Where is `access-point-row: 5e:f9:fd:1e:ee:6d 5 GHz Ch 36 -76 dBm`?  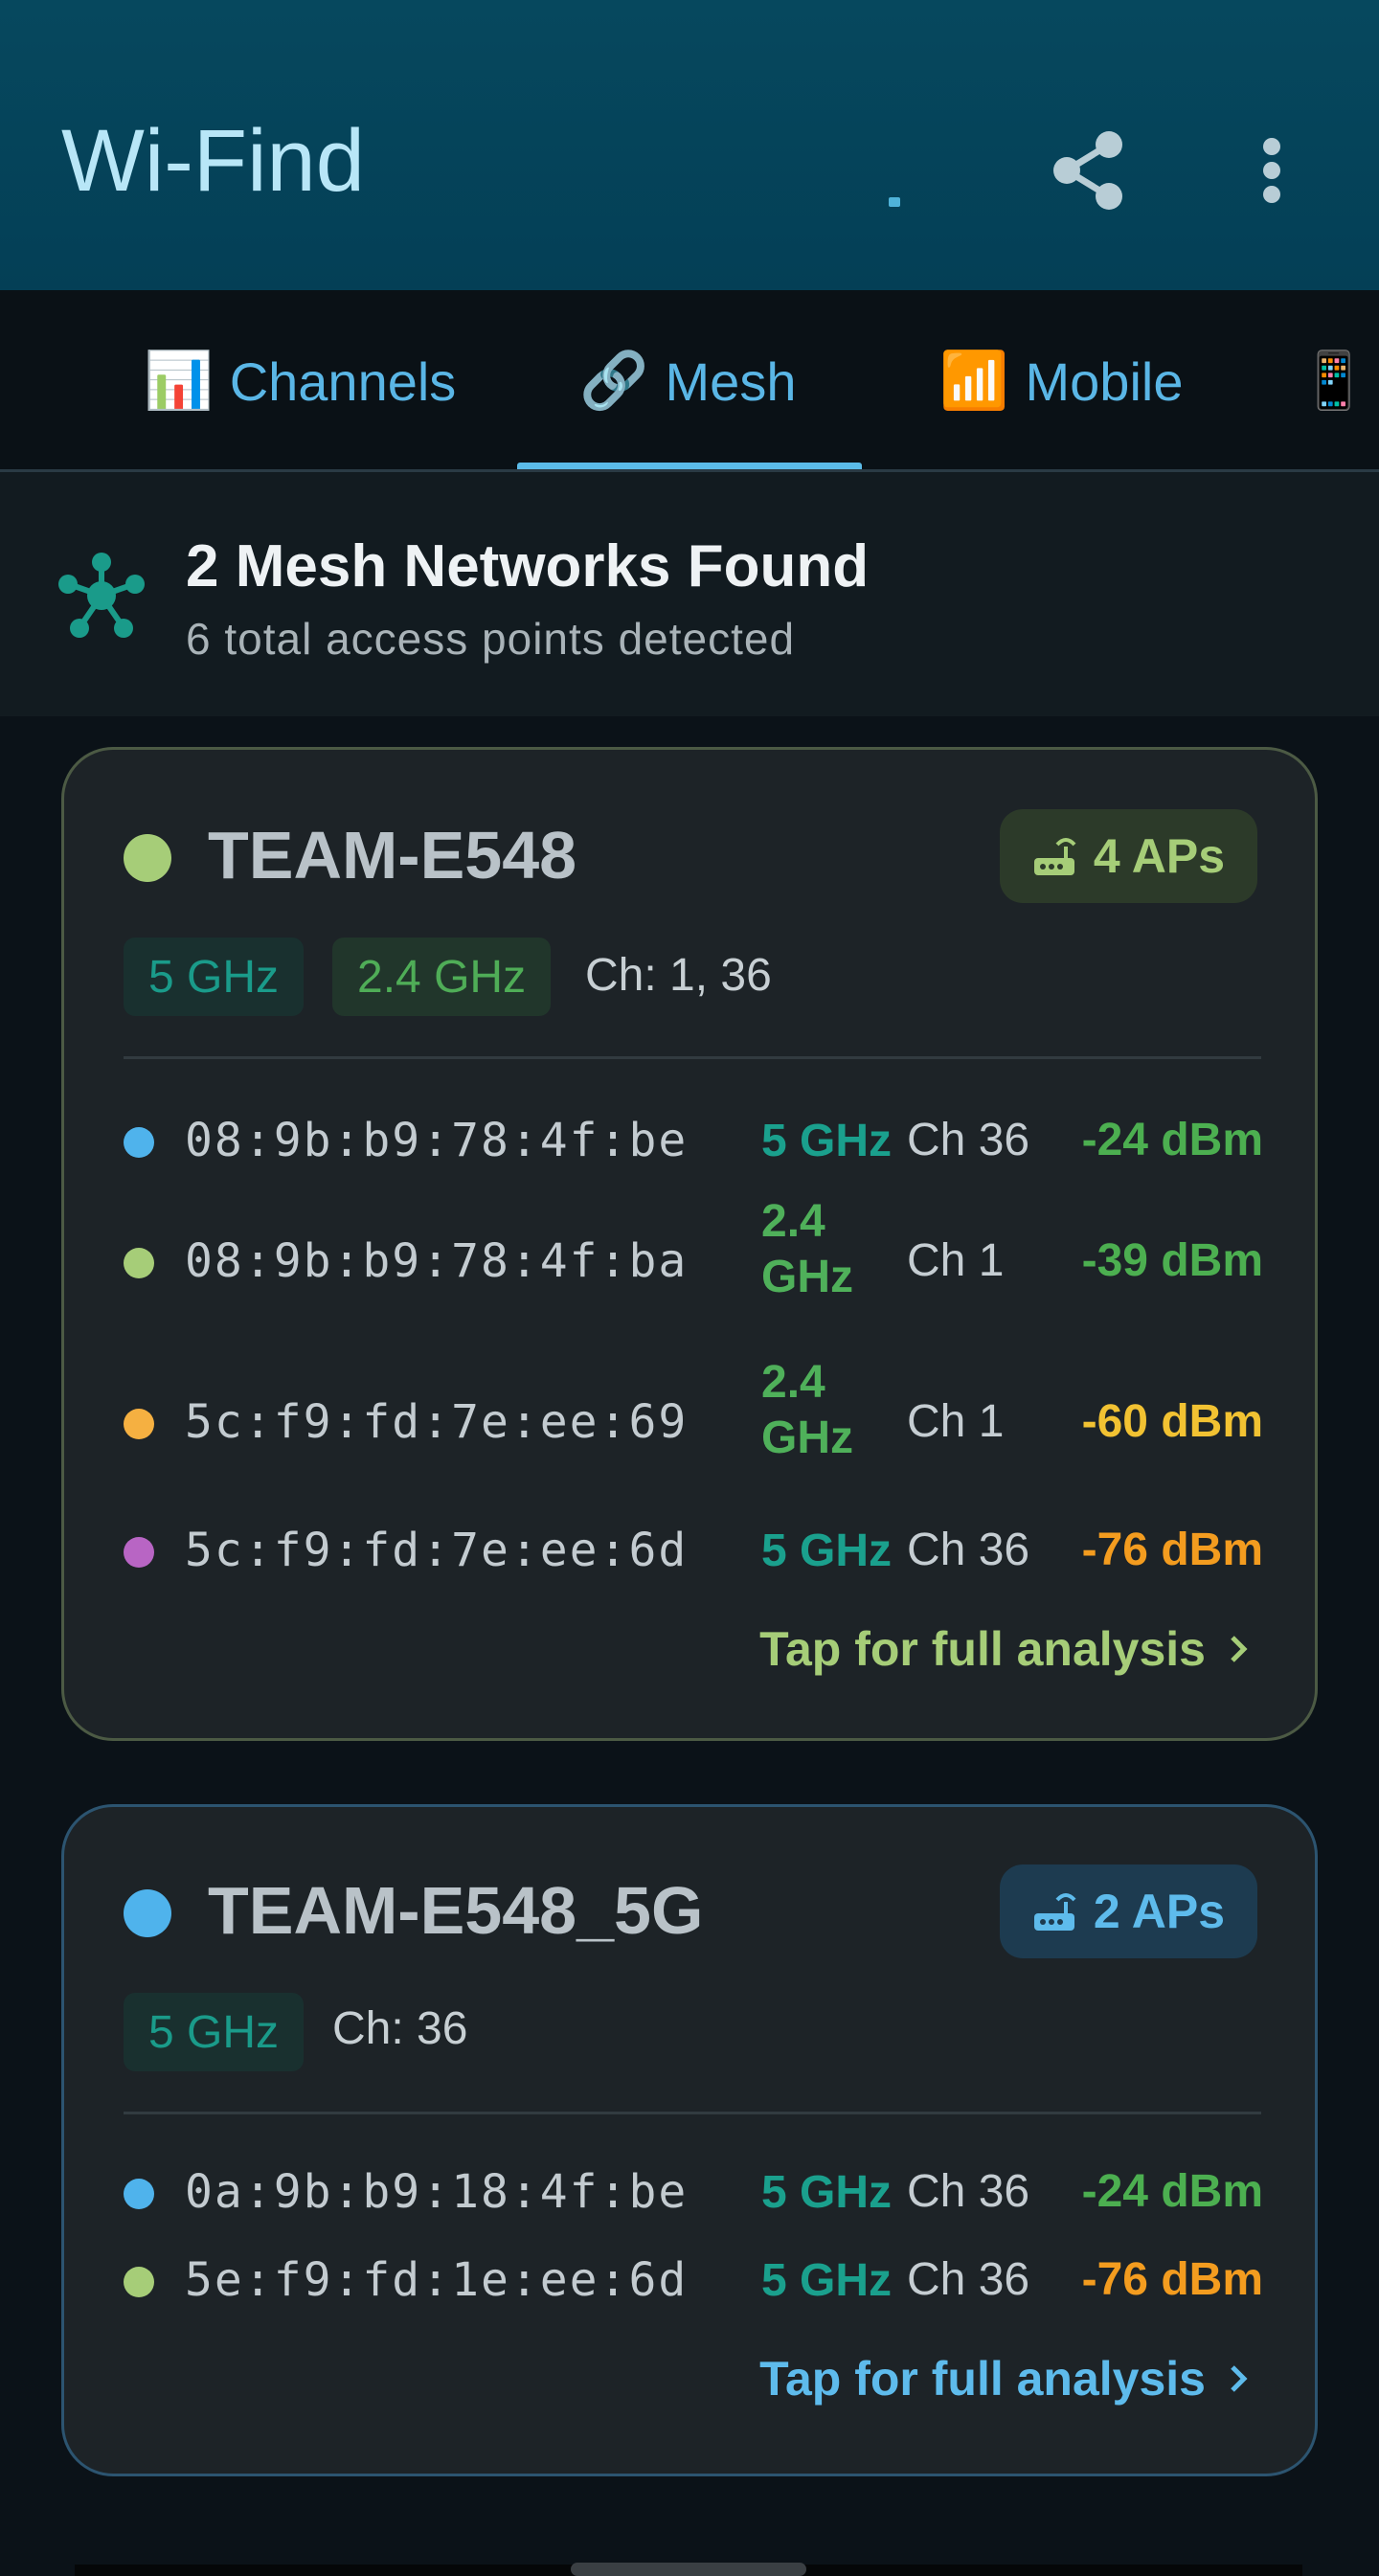
access-point-row: 5e:f9:fd:1e:ee:6d 5 GHz Ch 36 -76 dBm is located at coordinates (692, 2286).